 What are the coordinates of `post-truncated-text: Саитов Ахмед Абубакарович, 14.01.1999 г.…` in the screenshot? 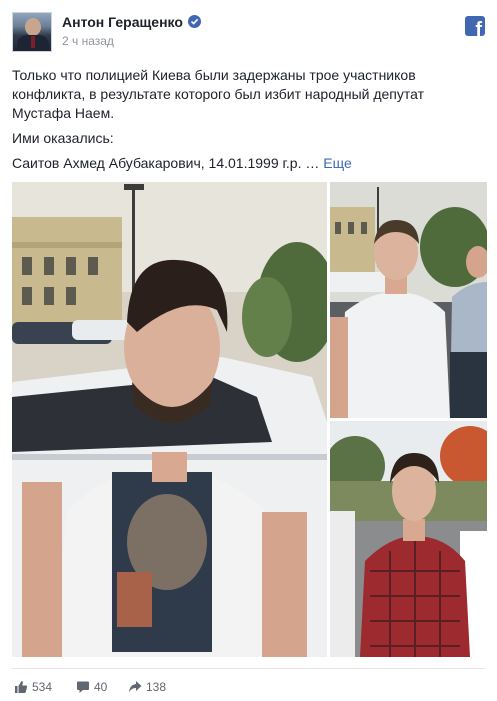 It's located at (166, 163).